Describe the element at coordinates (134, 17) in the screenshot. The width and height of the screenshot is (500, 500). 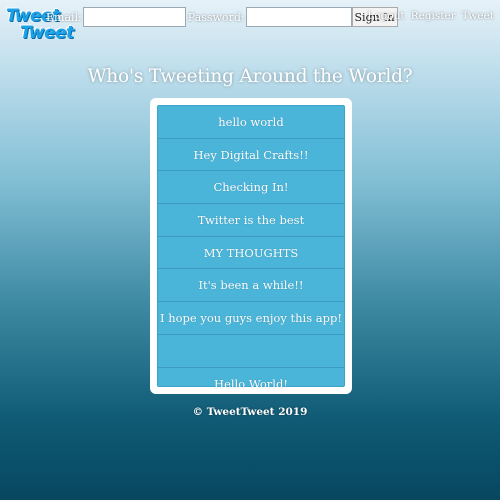
I see `email-field` at that location.